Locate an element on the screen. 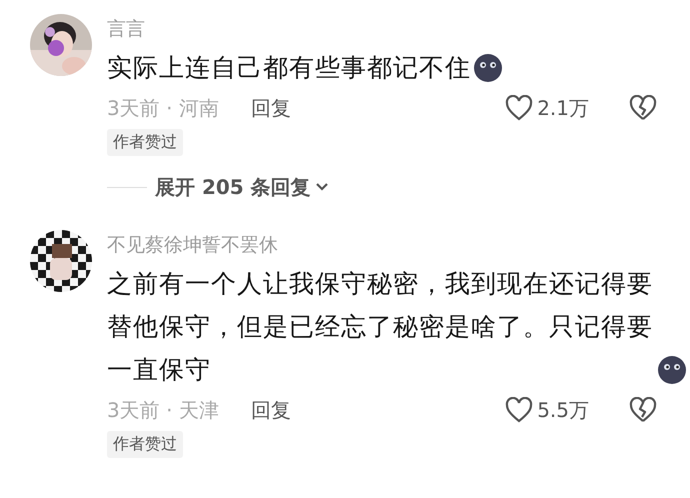 The width and height of the screenshot is (690, 498). like-button: 2.1万 is located at coordinates (547, 108).